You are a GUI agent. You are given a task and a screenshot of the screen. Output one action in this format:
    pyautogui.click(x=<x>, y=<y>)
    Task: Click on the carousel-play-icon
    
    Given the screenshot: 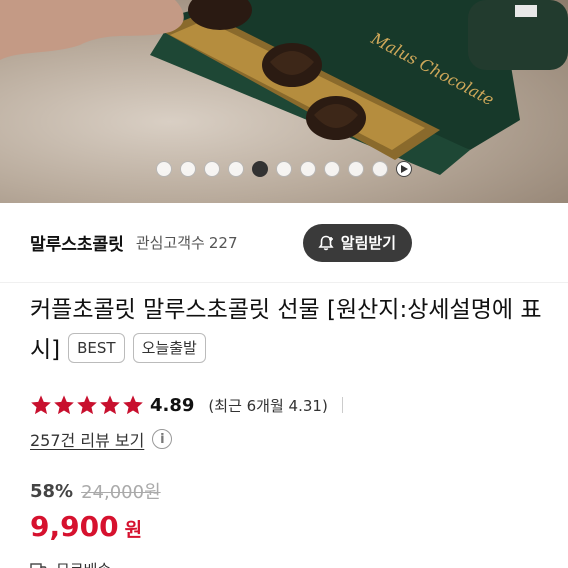 What is the action you would take?
    pyautogui.click(x=404, y=169)
    